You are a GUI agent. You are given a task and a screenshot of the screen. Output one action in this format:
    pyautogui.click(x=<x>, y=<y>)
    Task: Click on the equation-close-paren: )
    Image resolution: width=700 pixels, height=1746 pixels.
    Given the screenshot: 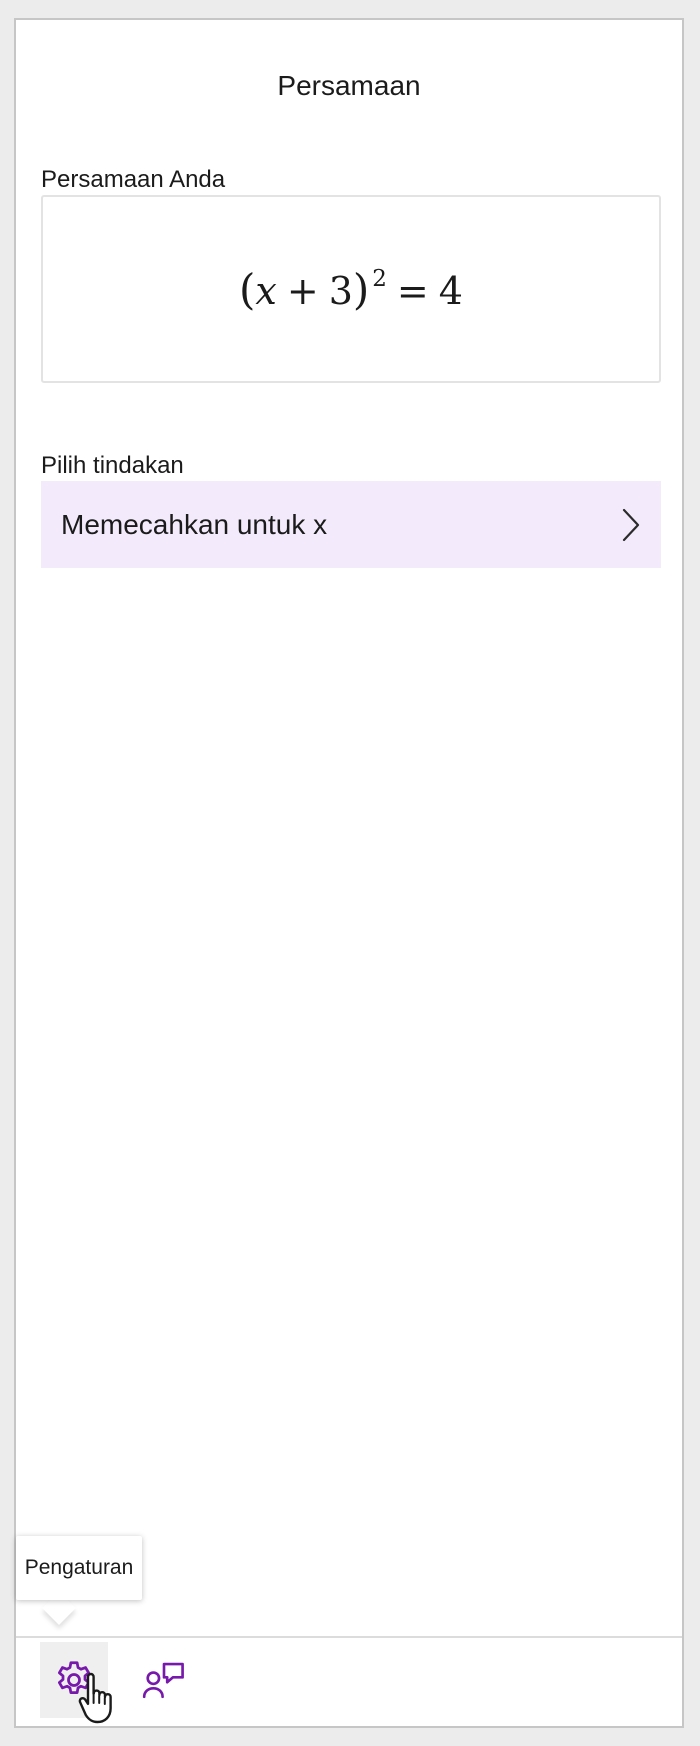 What is the action you would take?
    pyautogui.click(x=361, y=289)
    